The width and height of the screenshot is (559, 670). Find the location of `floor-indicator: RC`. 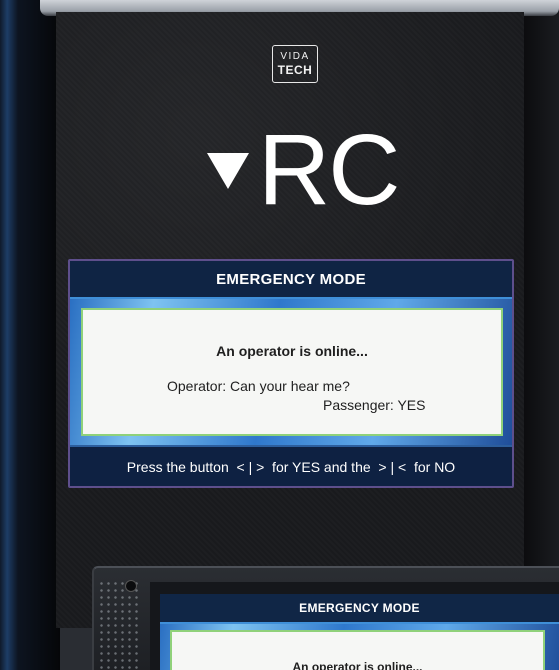

floor-indicator: RC is located at coordinates (329, 170).